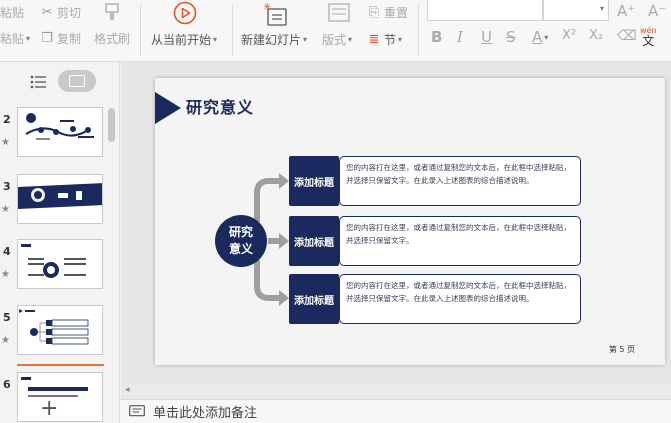 This screenshot has width=671, height=423. I want to click on slide-thumbnail-row: 2 ★, so click(56, 138).